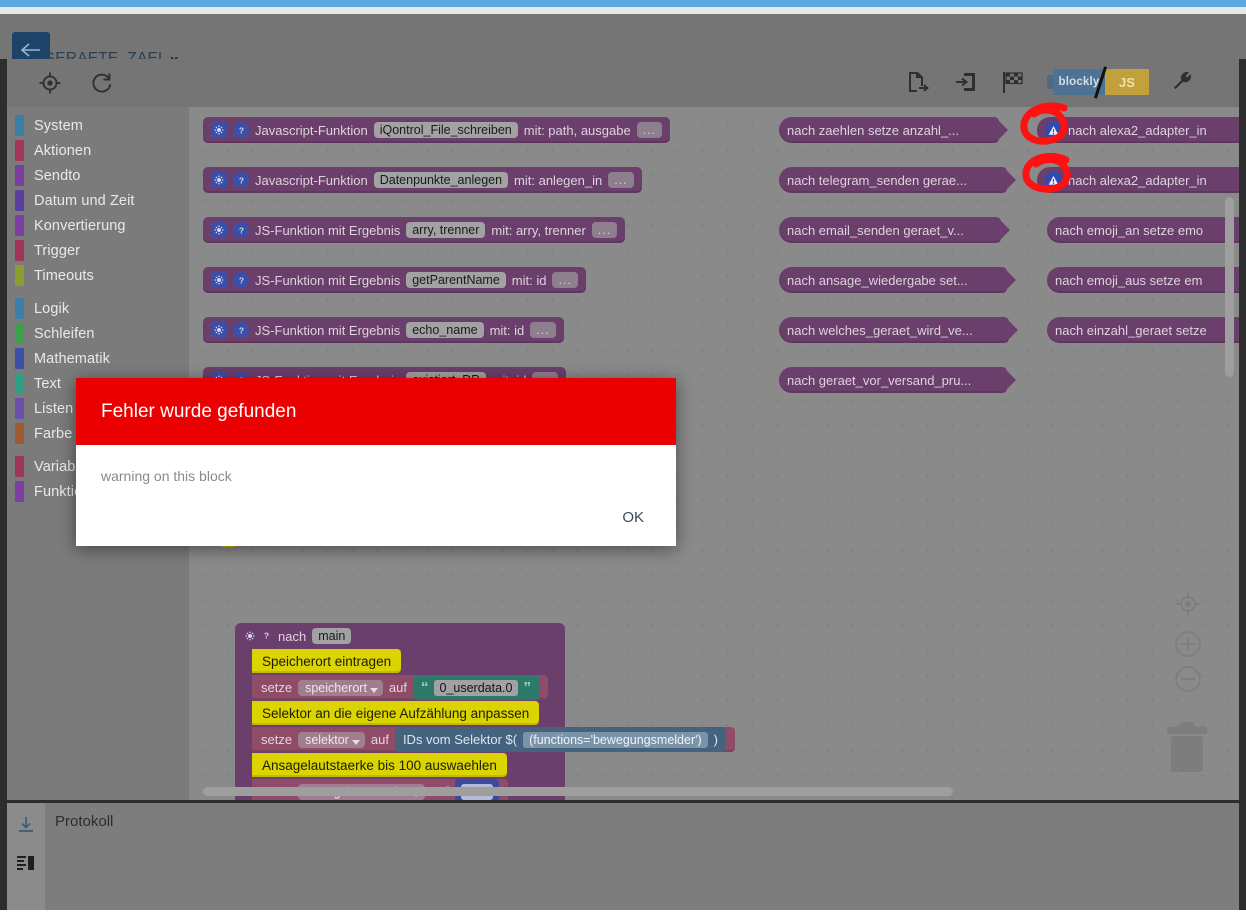 The height and width of the screenshot is (918, 1246). What do you see at coordinates (199, 411) in the screenshot?
I see `dialog-title: Fehler wurde gefunden` at bounding box center [199, 411].